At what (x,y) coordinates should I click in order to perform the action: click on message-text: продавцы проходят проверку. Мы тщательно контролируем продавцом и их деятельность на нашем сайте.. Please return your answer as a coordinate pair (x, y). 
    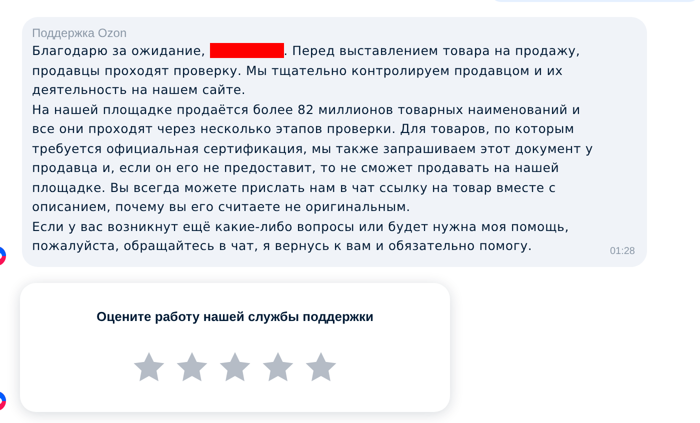
    Looking at the image, I should click on (298, 80).